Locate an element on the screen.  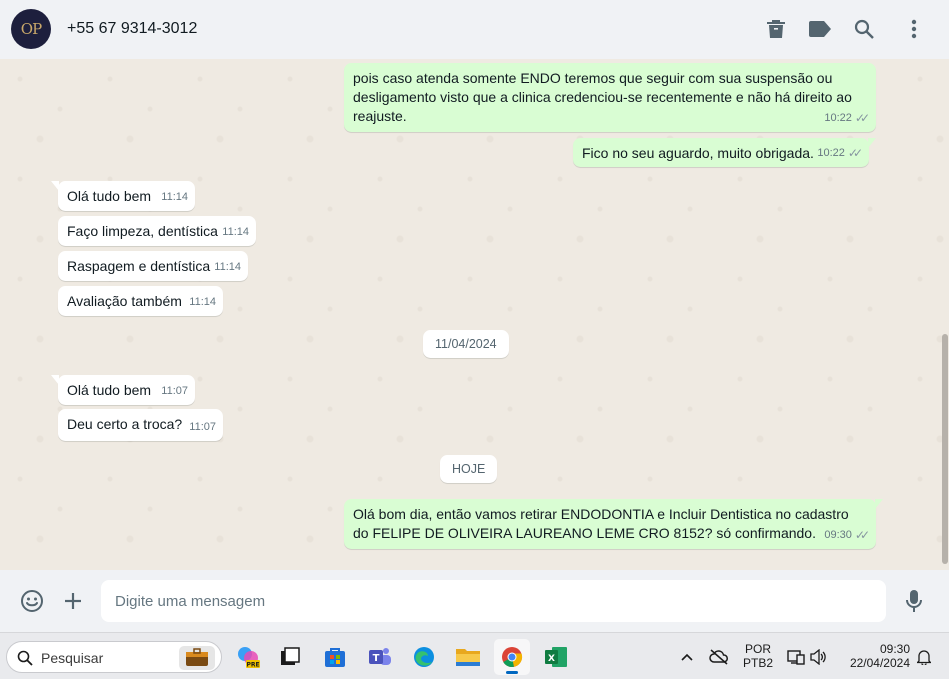
label-icon is located at coordinates (820, 29).